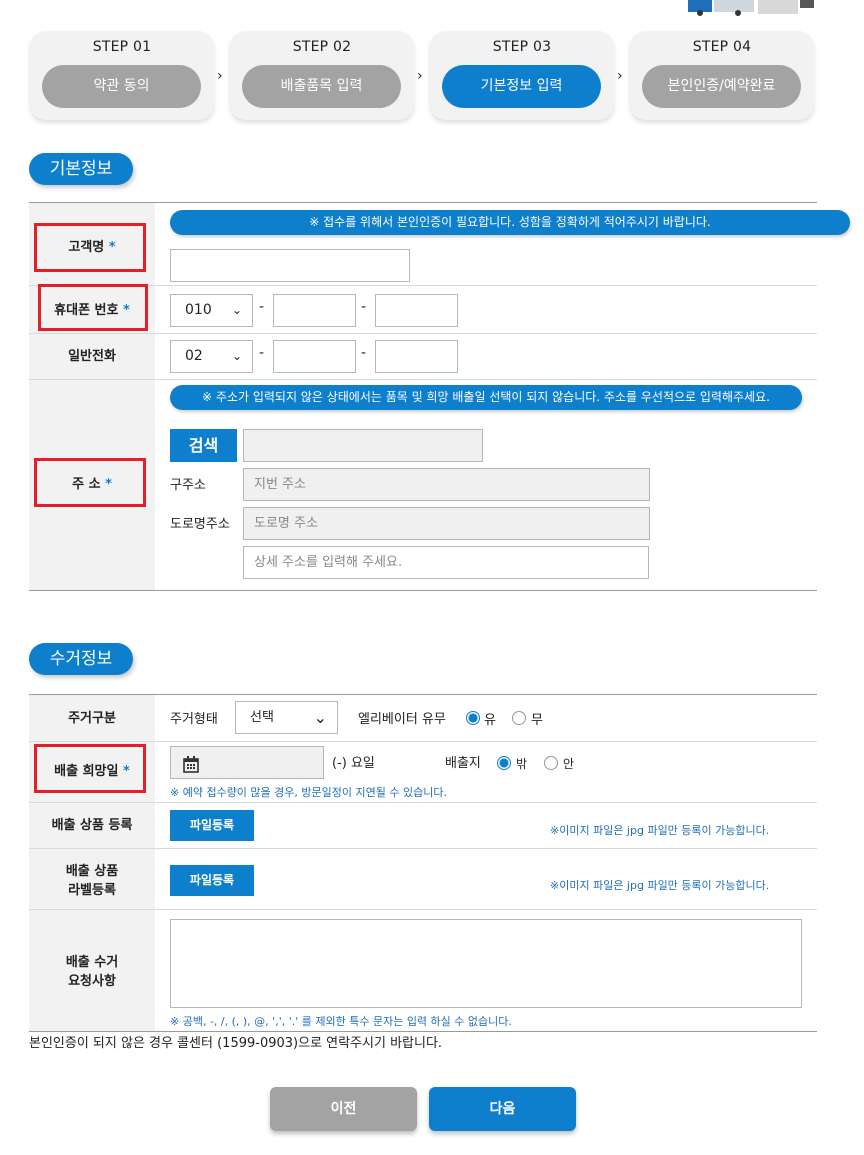  I want to click on step-4: STEP 04 본인인증/예약완료, so click(722, 75).